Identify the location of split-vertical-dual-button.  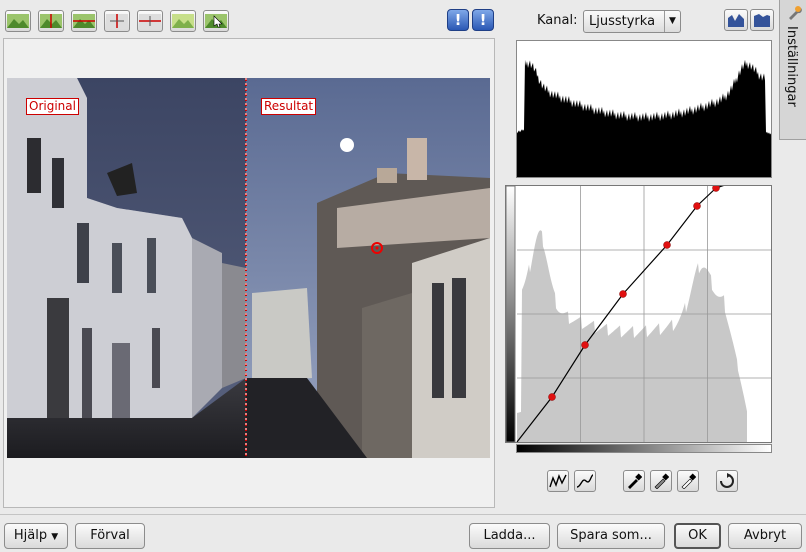
(117, 21).